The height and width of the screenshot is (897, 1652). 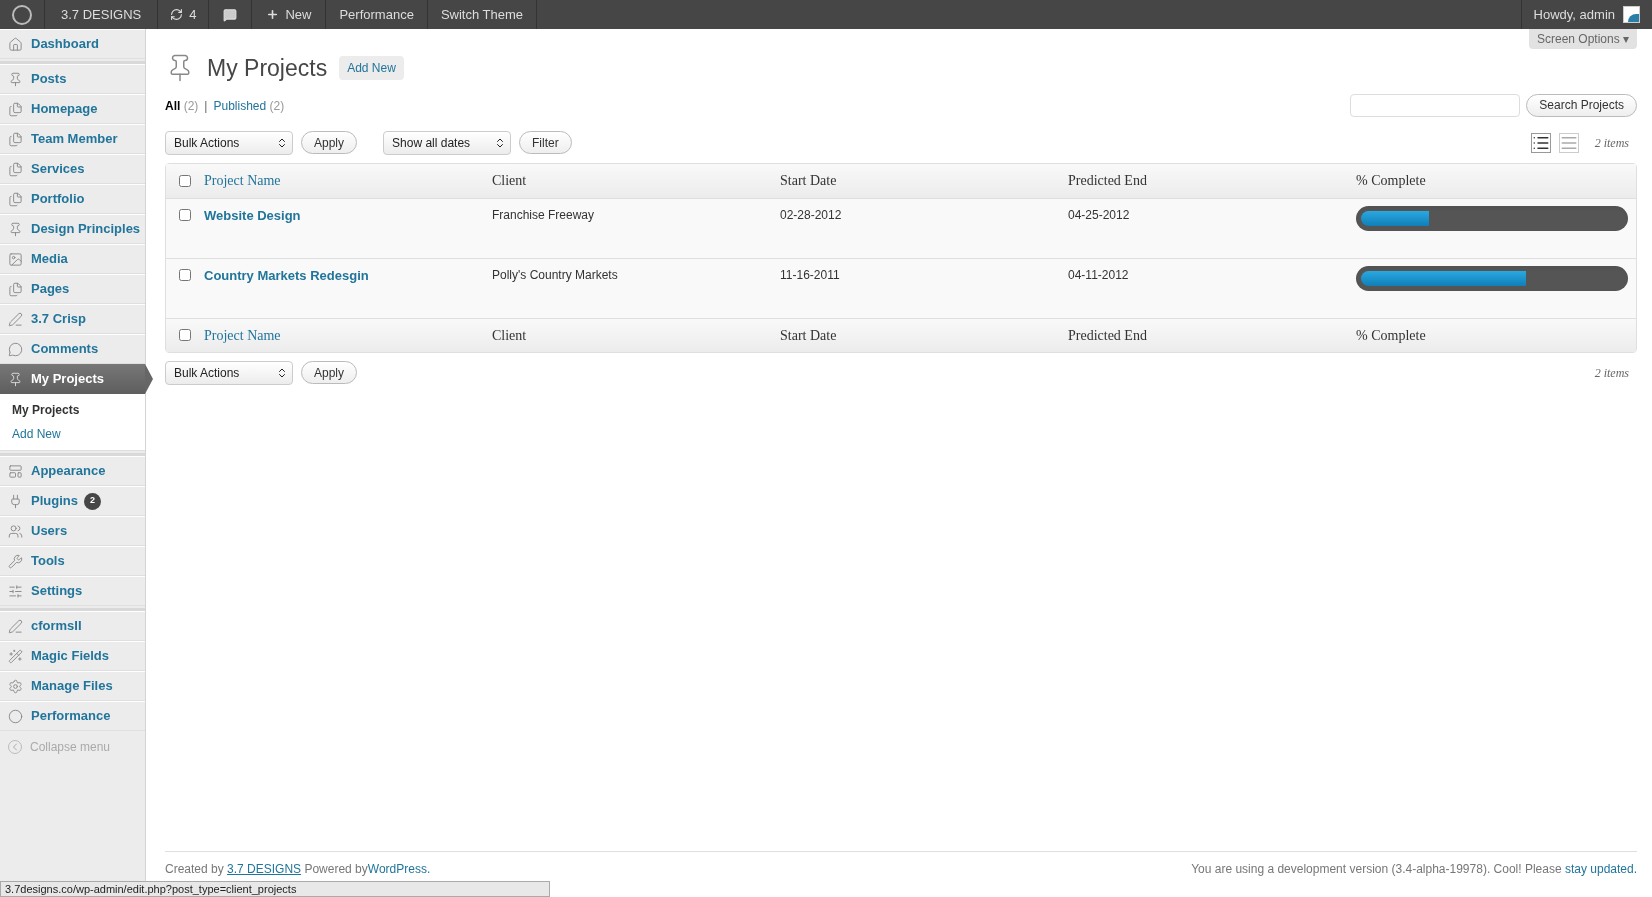 I want to click on menu-item: Magic Fields, so click(x=72, y=656).